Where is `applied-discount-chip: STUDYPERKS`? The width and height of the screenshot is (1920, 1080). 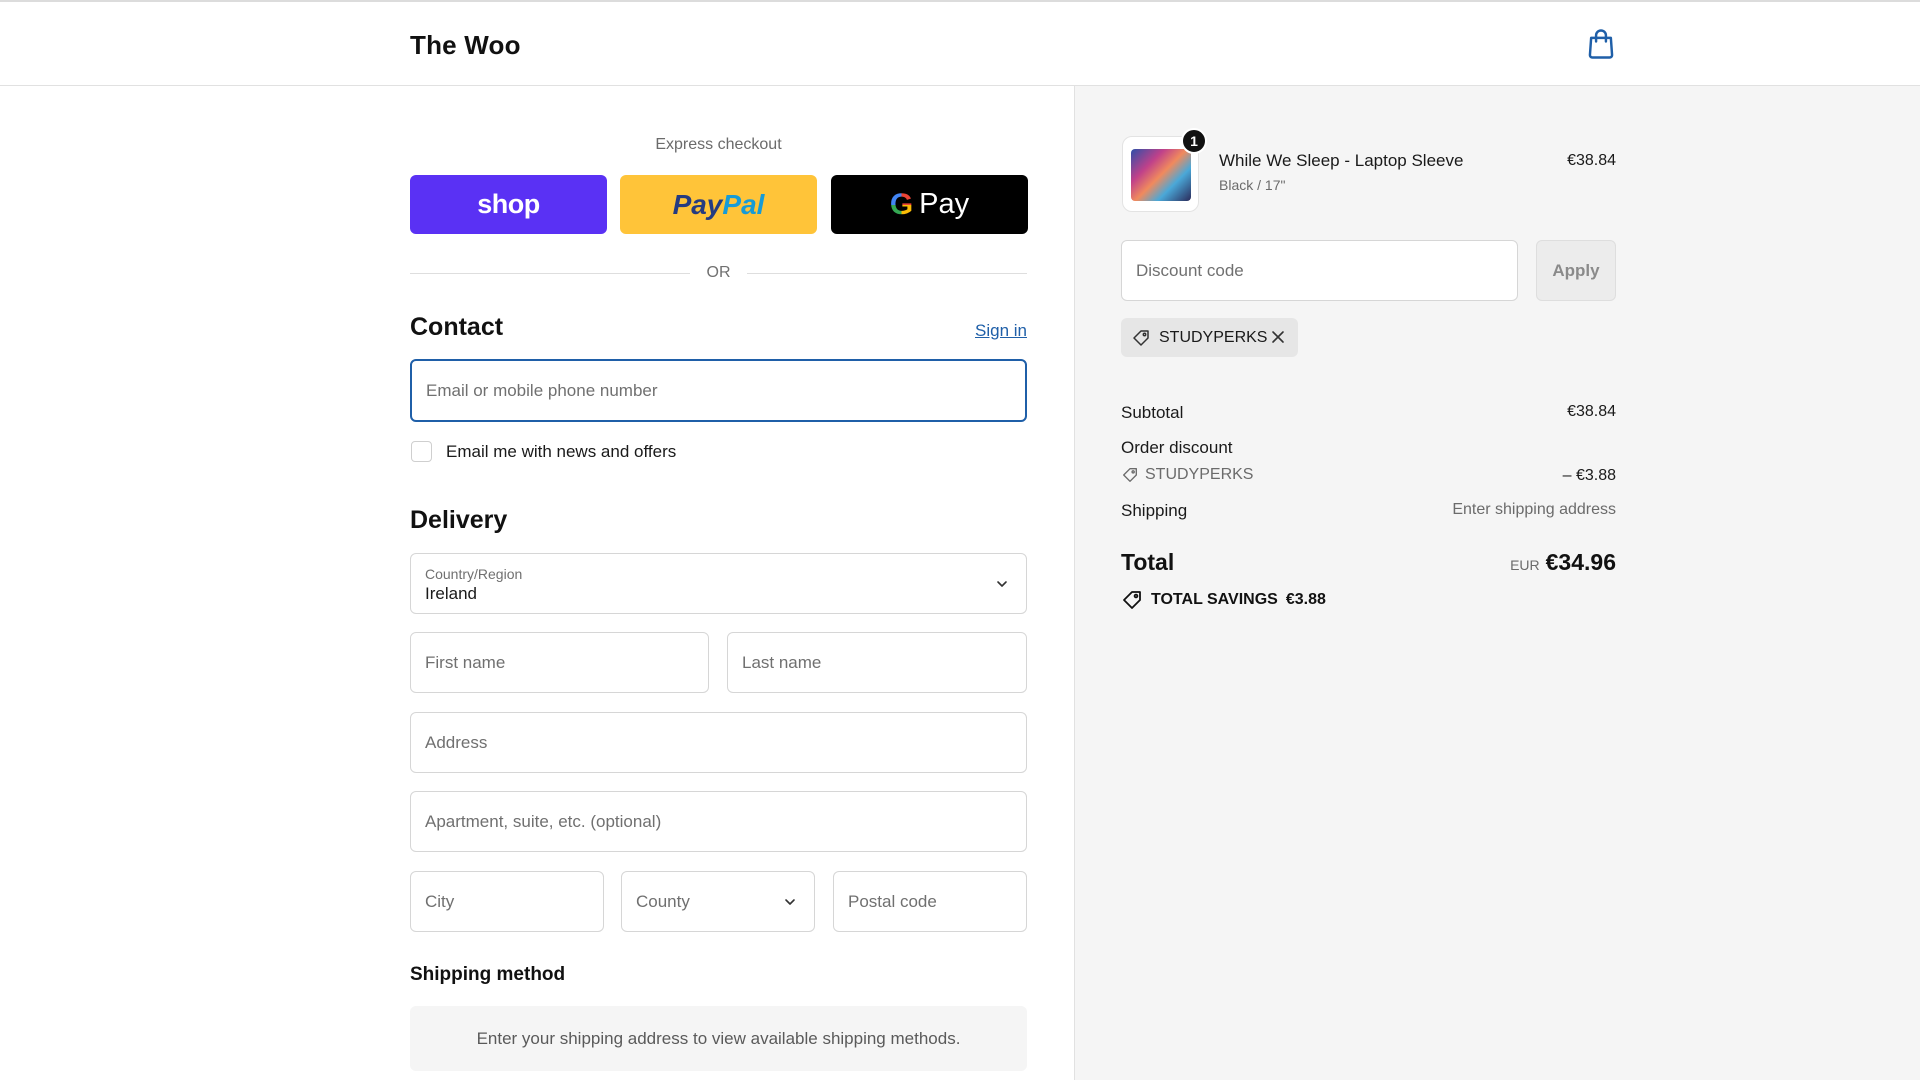 applied-discount-chip: STUDYPERKS is located at coordinates (1209, 337).